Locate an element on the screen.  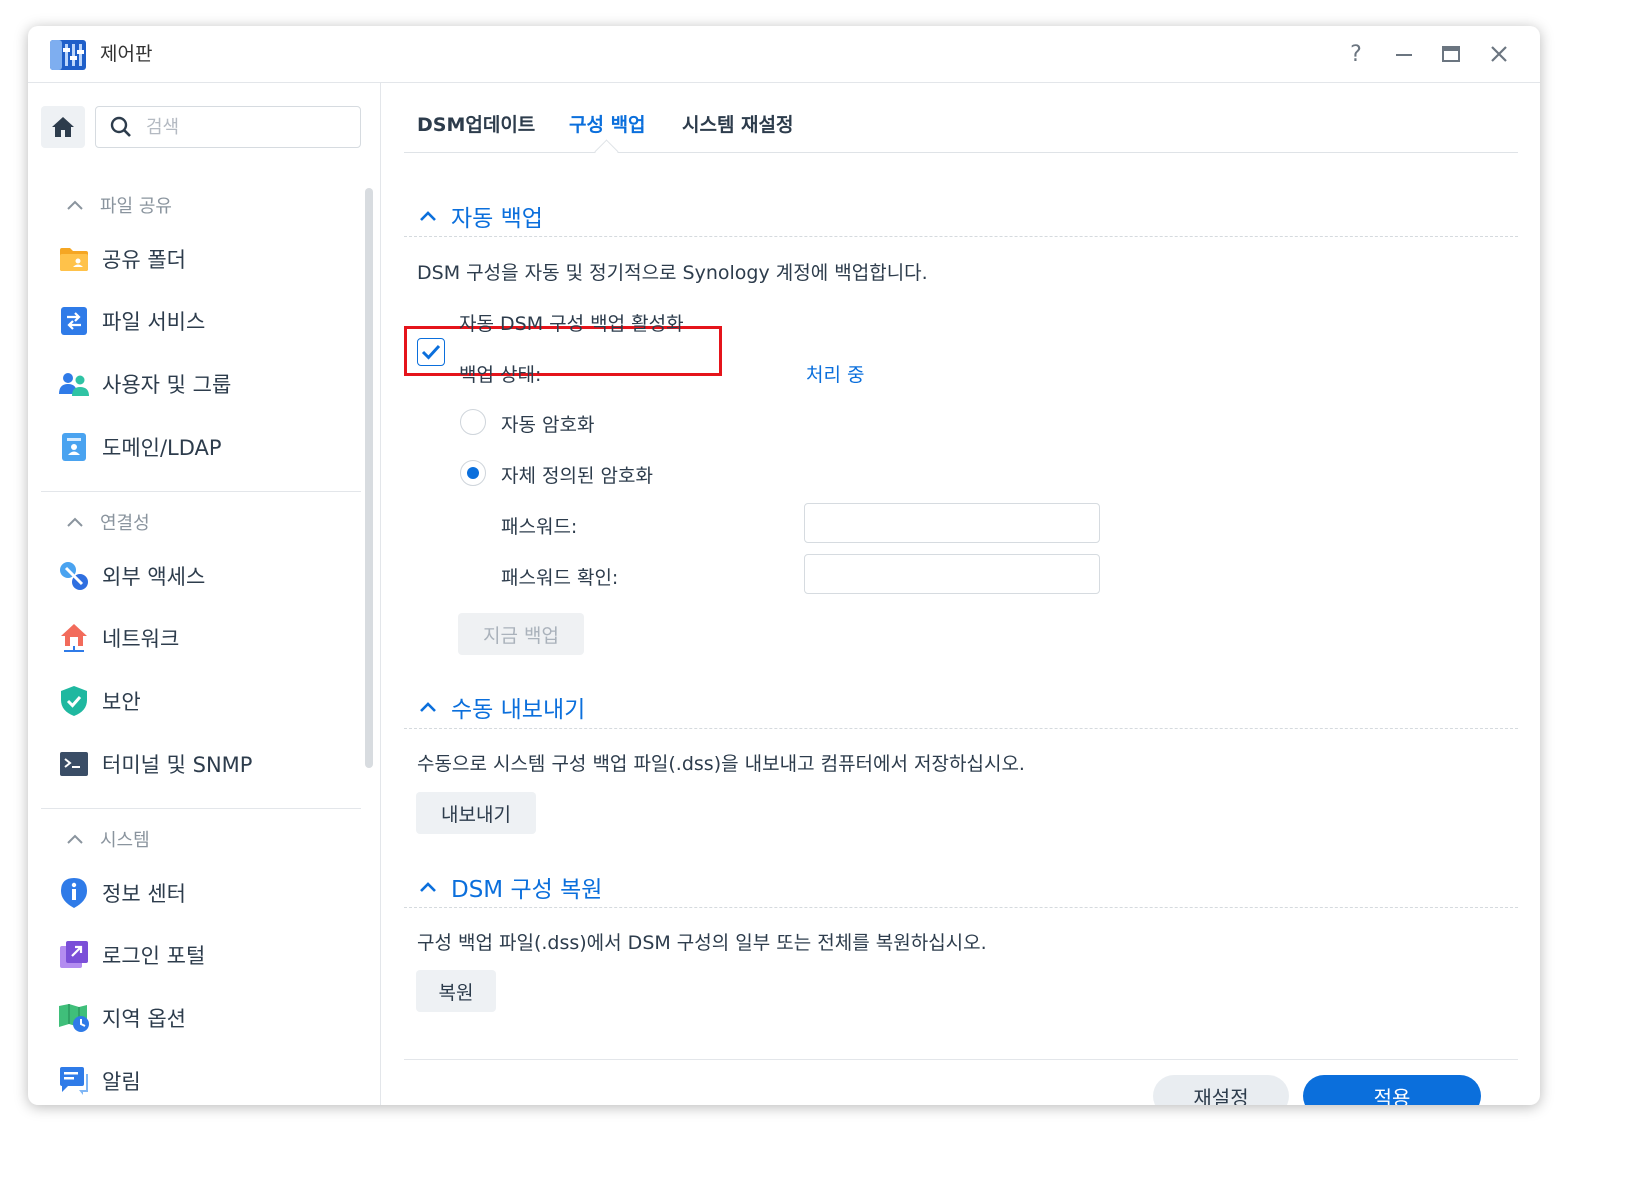
search-icon is located at coordinates (120, 126).